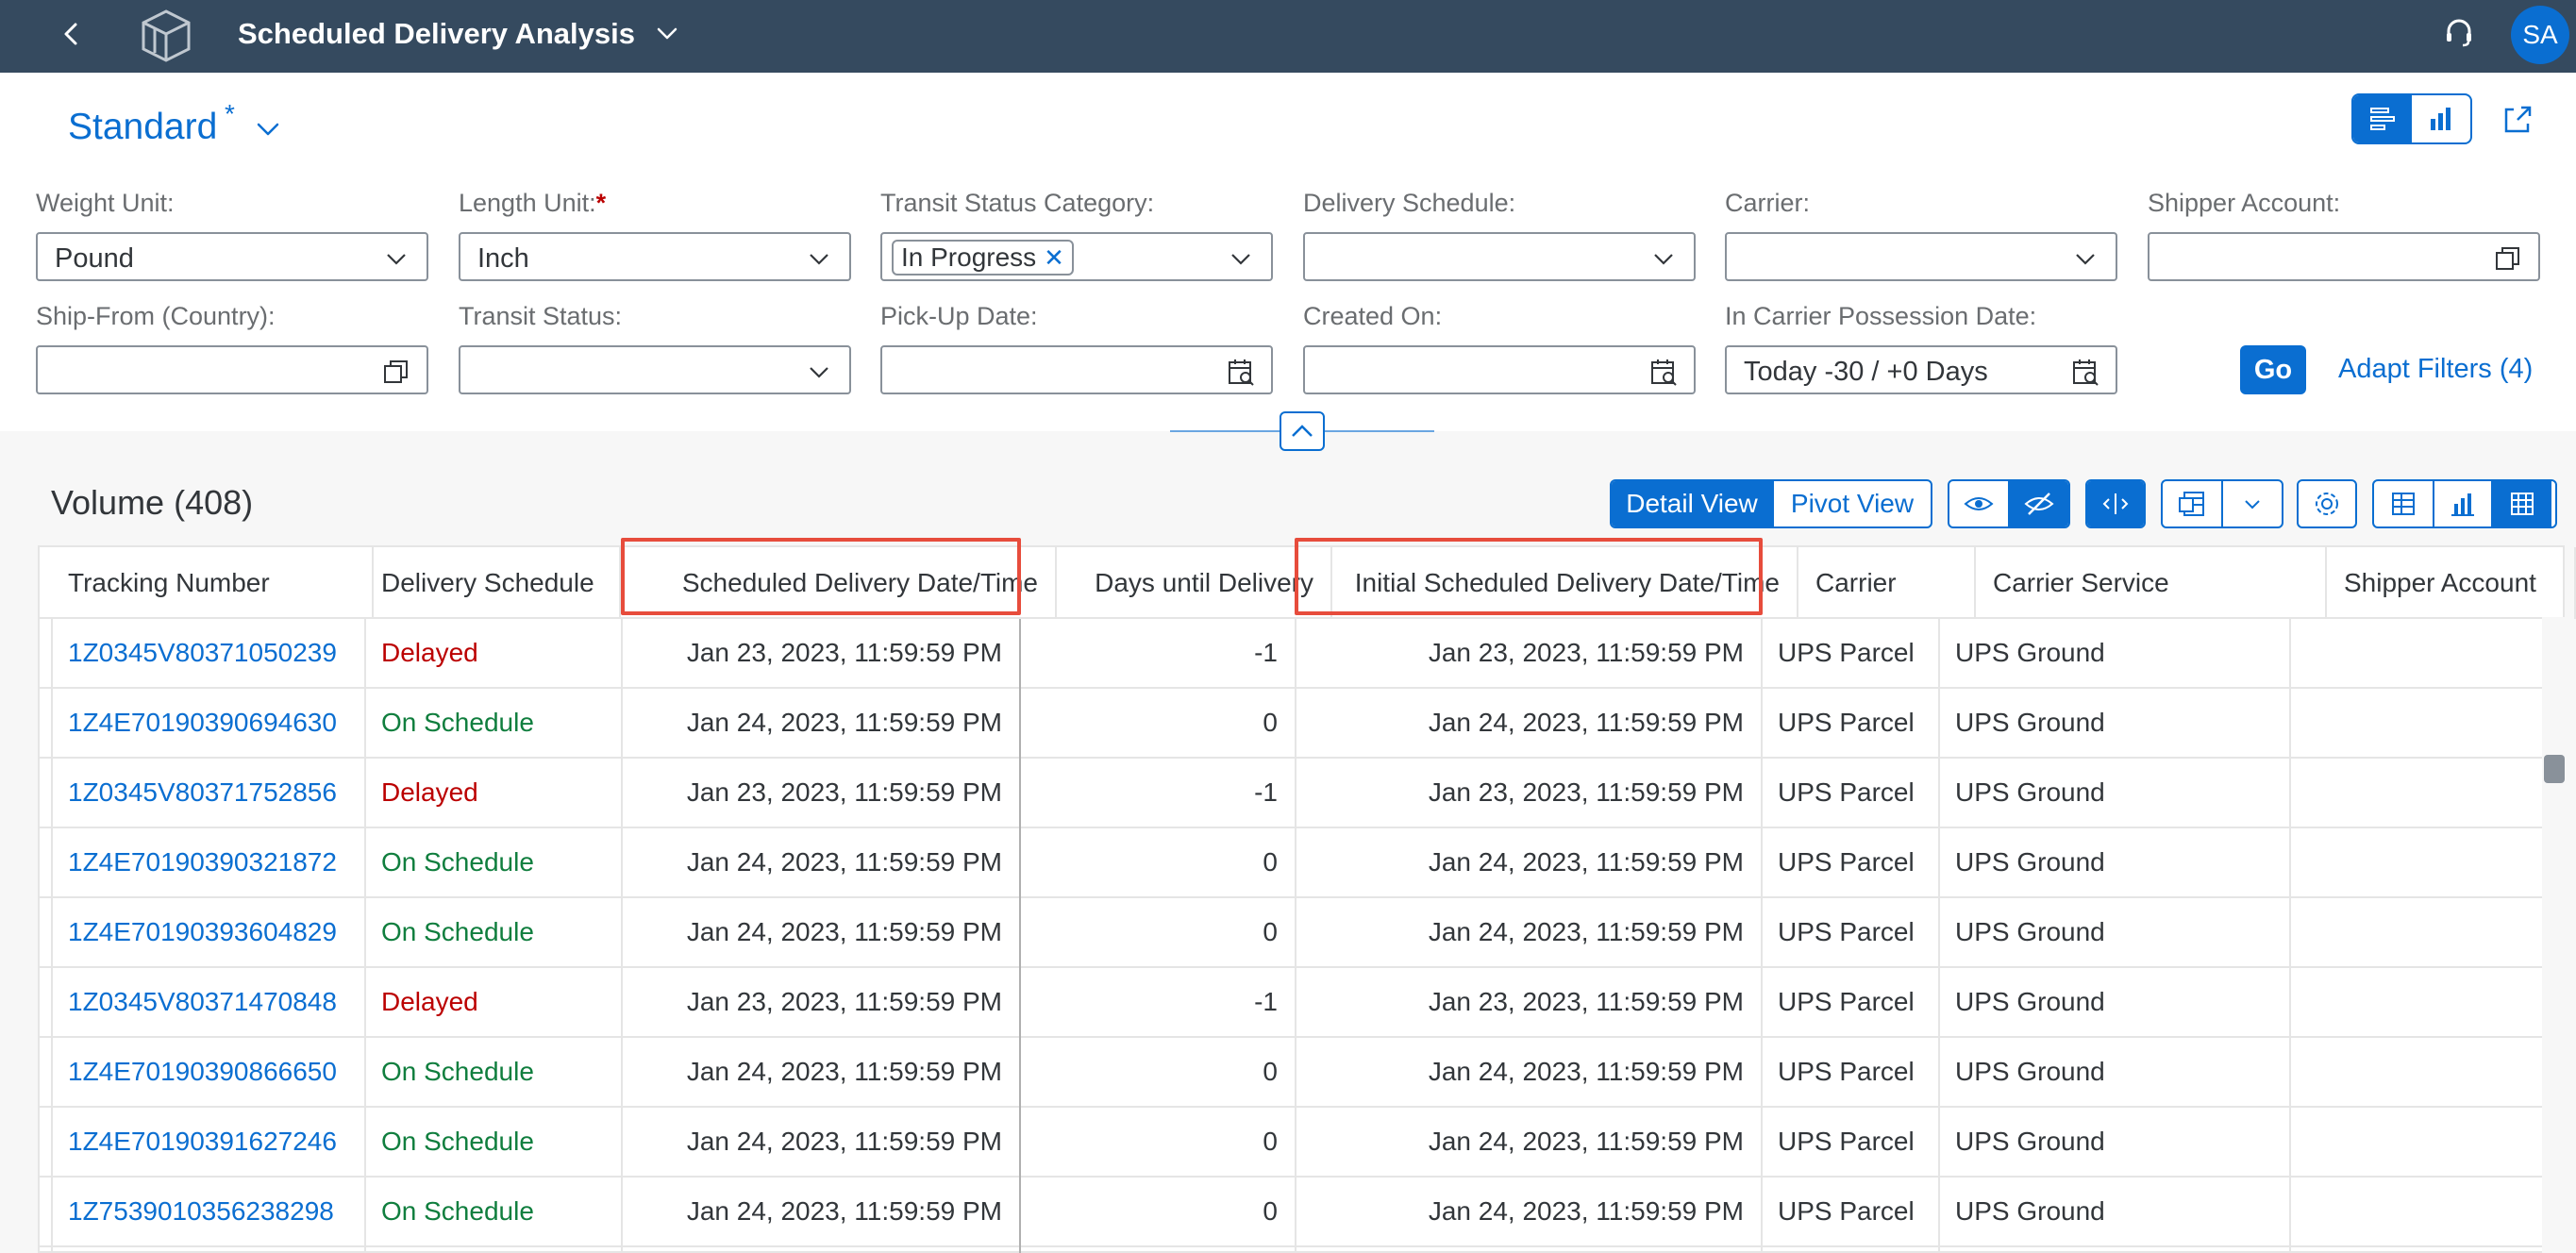 The height and width of the screenshot is (1253, 2576). Describe the element at coordinates (207, 1142) in the screenshot. I see `tracking-number-link: 1Z4E70190391627246` at that location.